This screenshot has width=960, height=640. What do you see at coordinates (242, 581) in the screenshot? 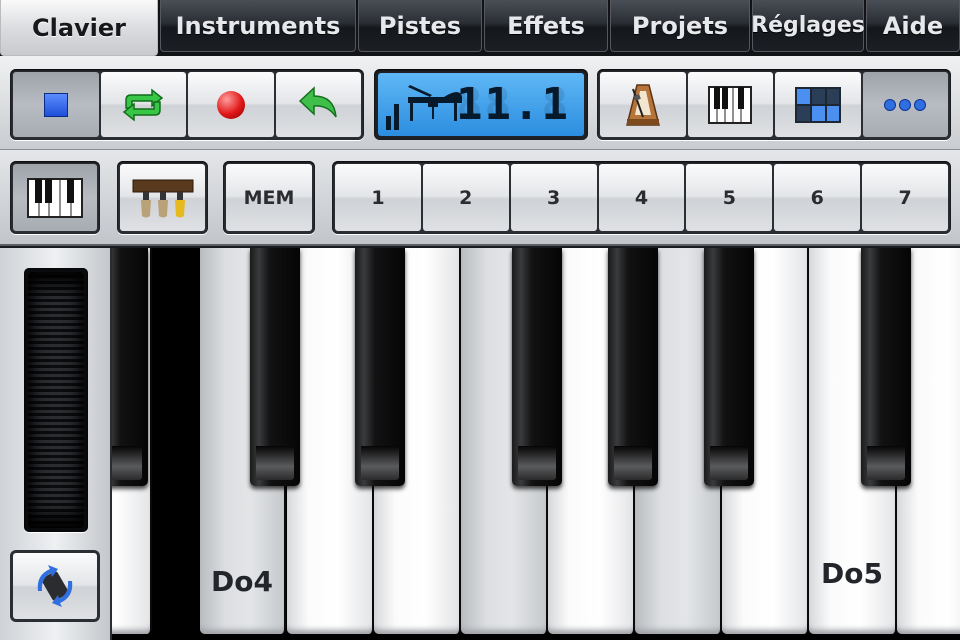
I see `key-label-do4: Do4` at bounding box center [242, 581].